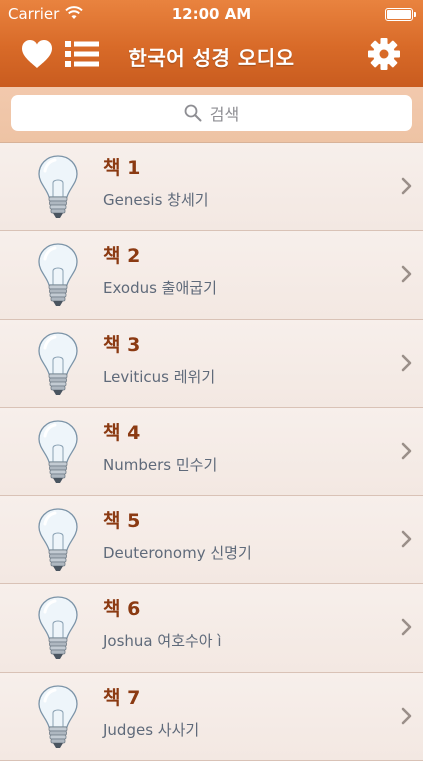 Image resolution: width=423 pixels, height=761 pixels. What do you see at coordinates (160, 464) in the screenshot?
I see `book-subtitle: Numbers 민수기` at bounding box center [160, 464].